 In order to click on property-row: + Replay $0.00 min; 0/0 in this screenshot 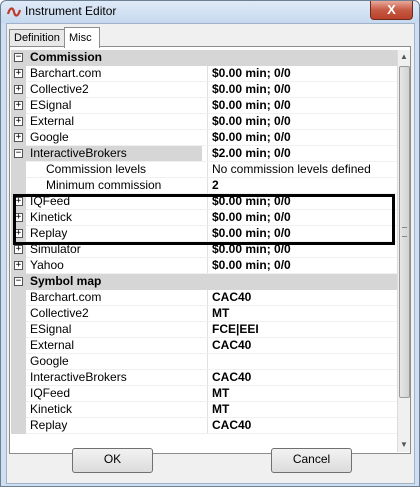, I will do `click(204, 234)`.